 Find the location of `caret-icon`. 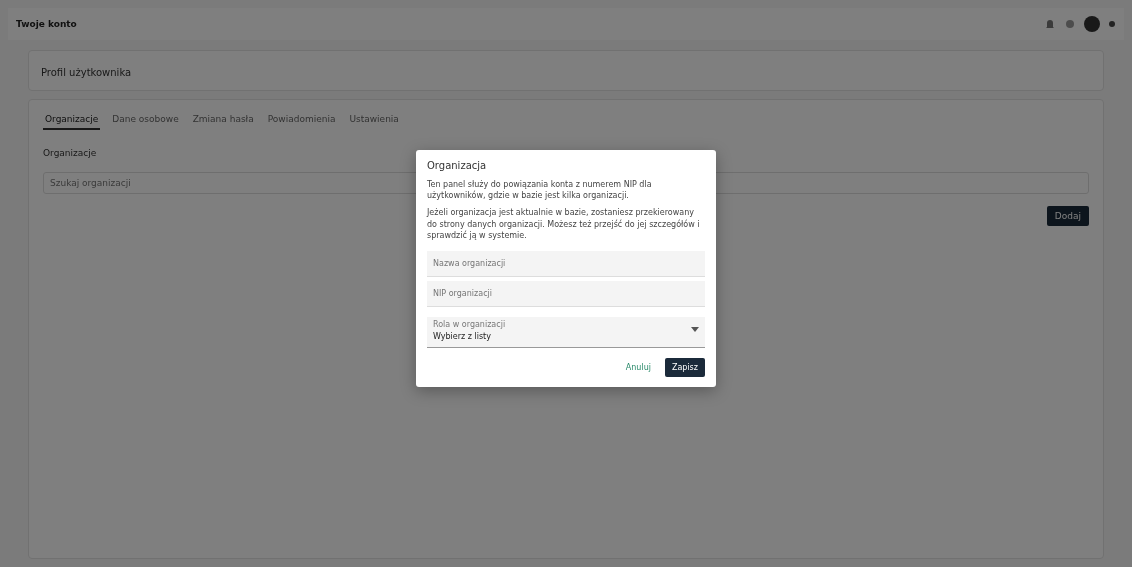

caret-icon is located at coordinates (695, 329).